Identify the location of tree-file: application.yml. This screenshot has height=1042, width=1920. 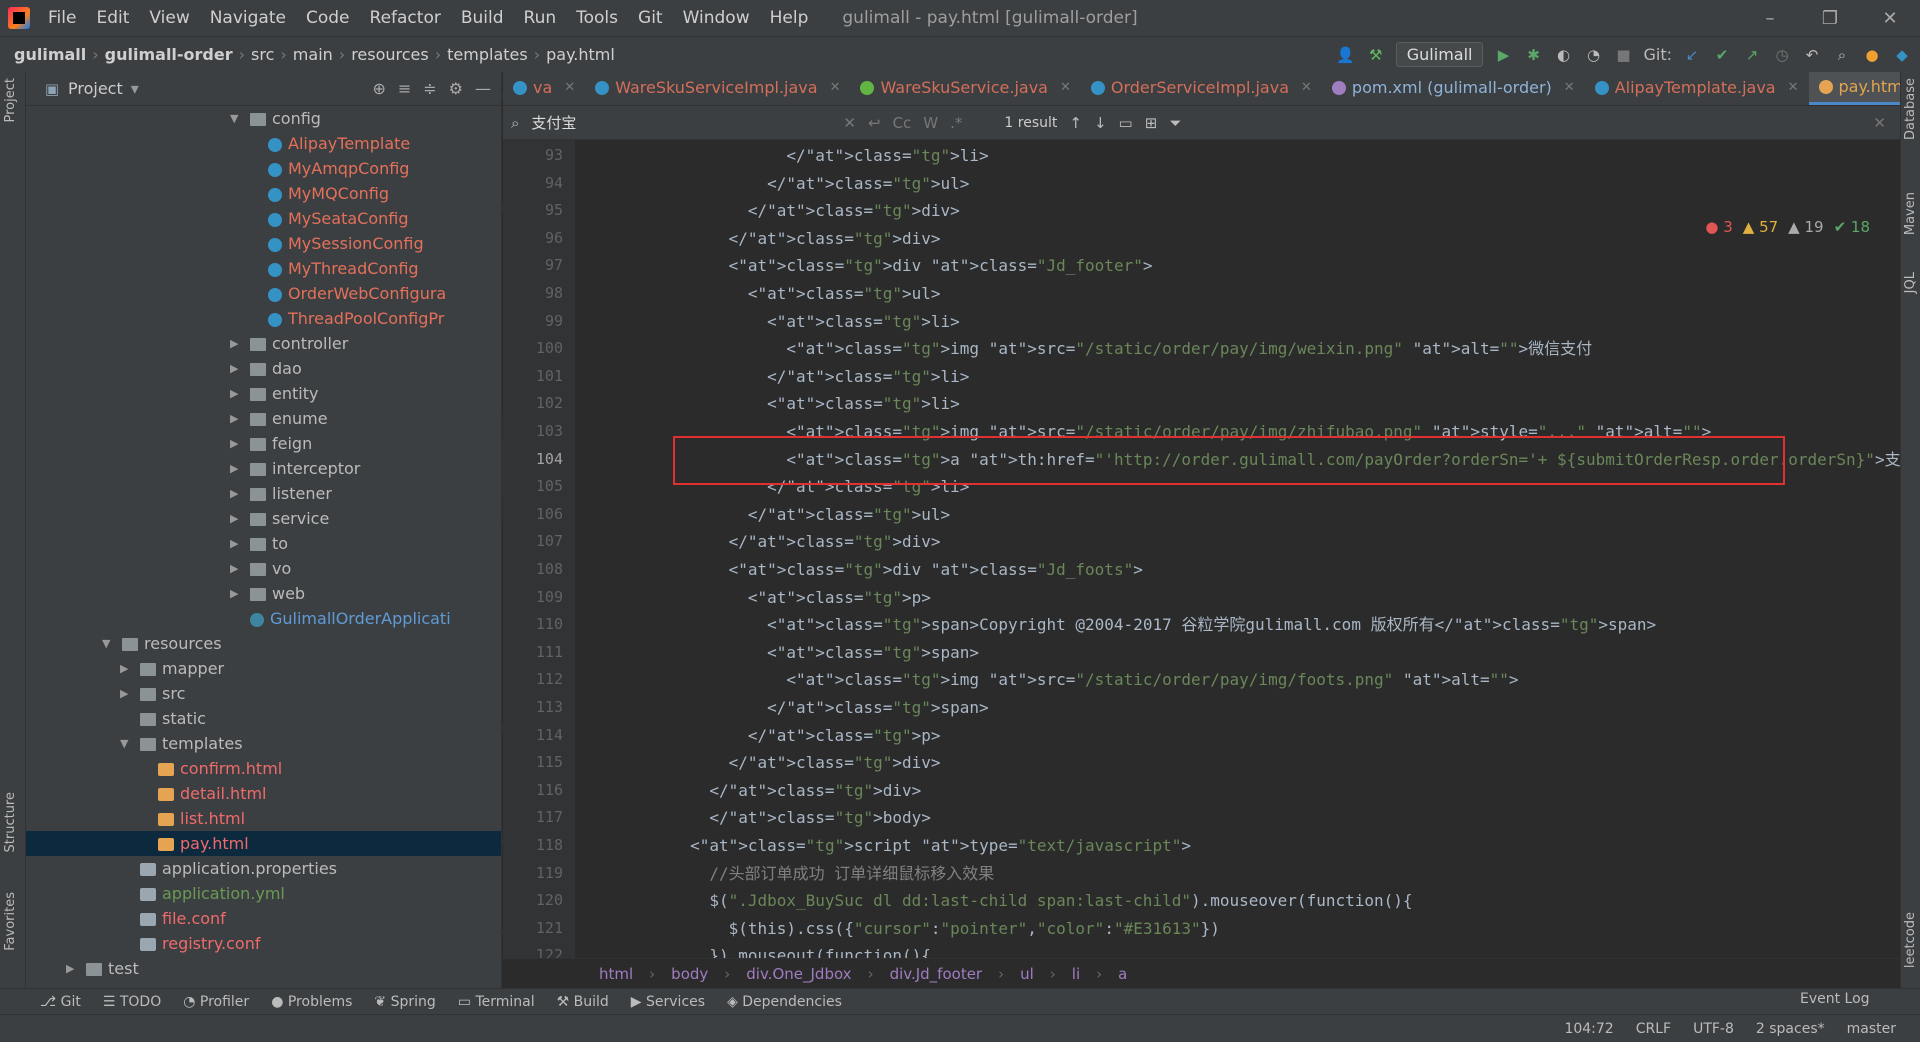
(263, 893).